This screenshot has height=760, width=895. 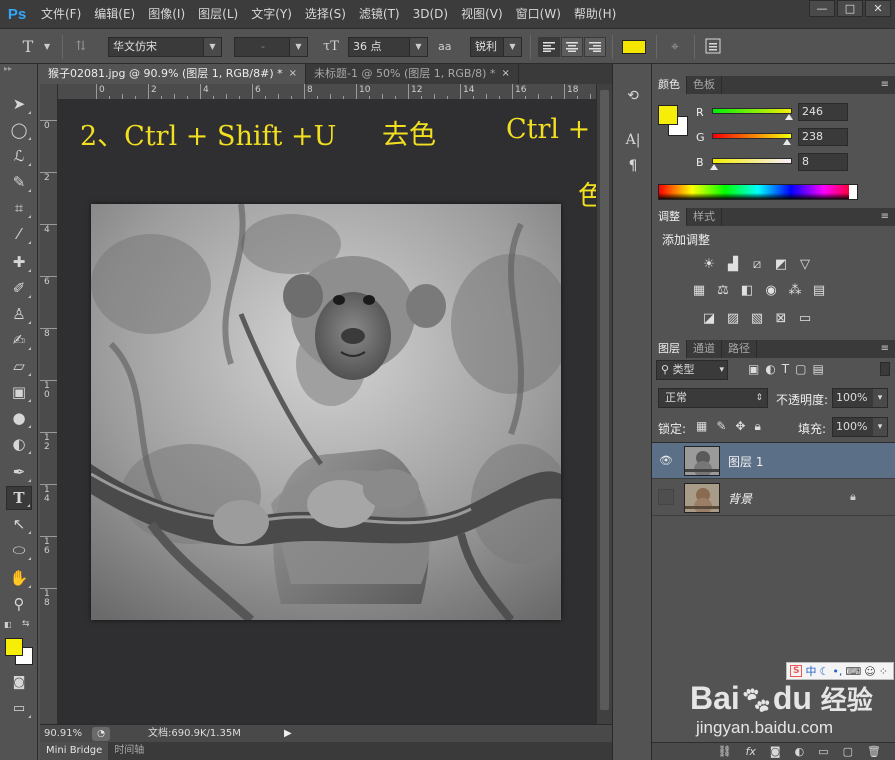 I want to click on blend-mode-select: 正常 ⇕, so click(x=713, y=398).